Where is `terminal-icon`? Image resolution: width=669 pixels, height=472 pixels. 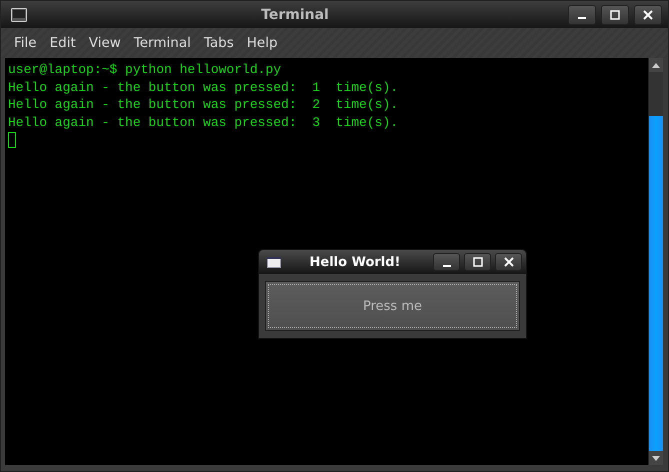 terminal-icon is located at coordinates (19, 15).